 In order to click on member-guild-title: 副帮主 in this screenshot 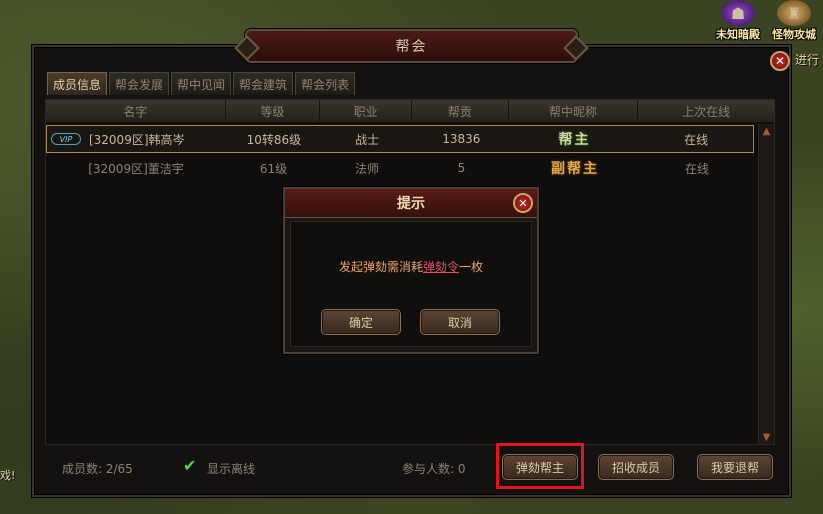, I will do `click(575, 168)`.